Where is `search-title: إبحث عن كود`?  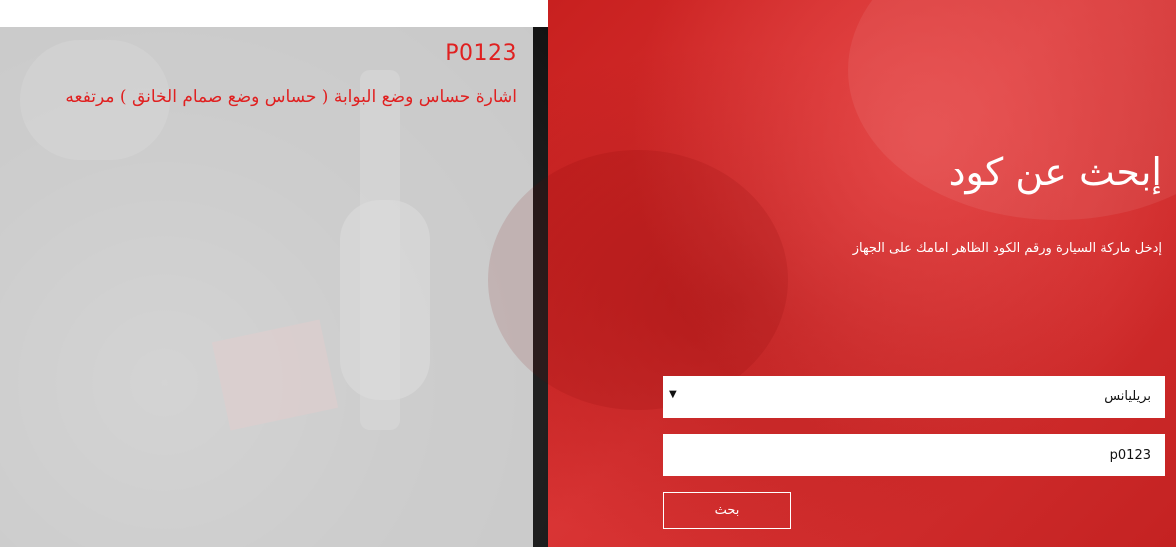 search-title: إبحث عن كود is located at coordinates (1055, 172).